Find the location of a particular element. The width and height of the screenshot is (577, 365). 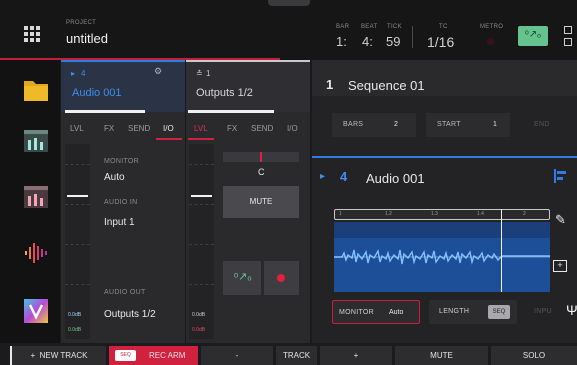

track-number: 1 is located at coordinates (208, 73).